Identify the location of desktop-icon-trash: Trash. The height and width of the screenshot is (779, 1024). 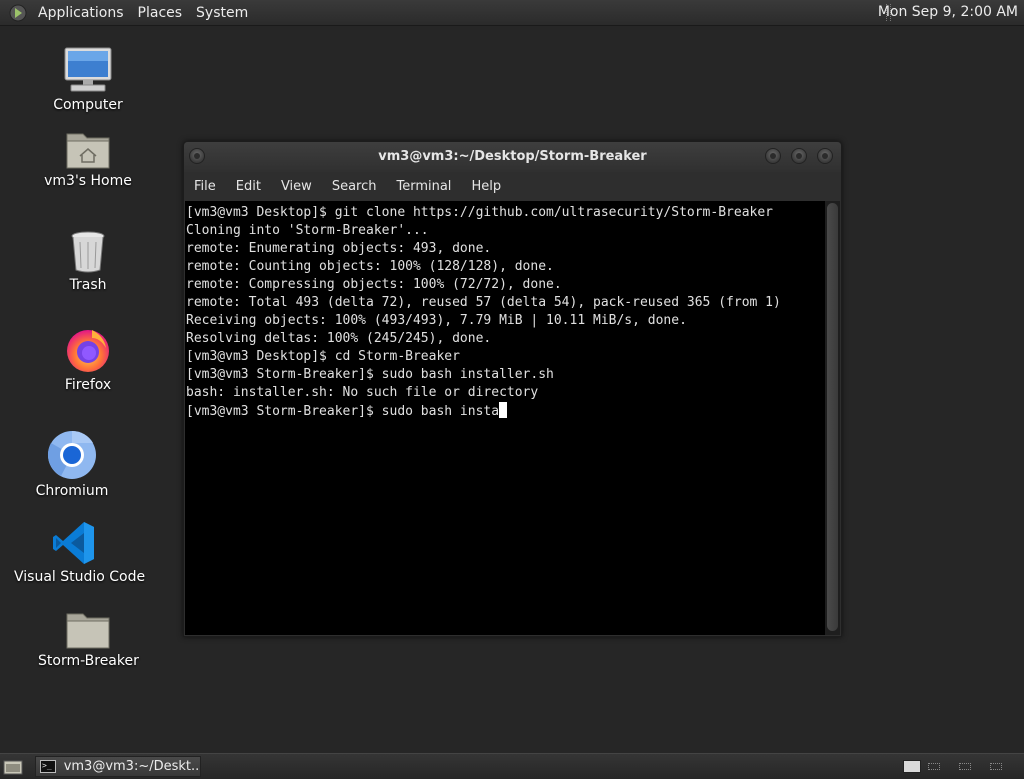
(88, 260).